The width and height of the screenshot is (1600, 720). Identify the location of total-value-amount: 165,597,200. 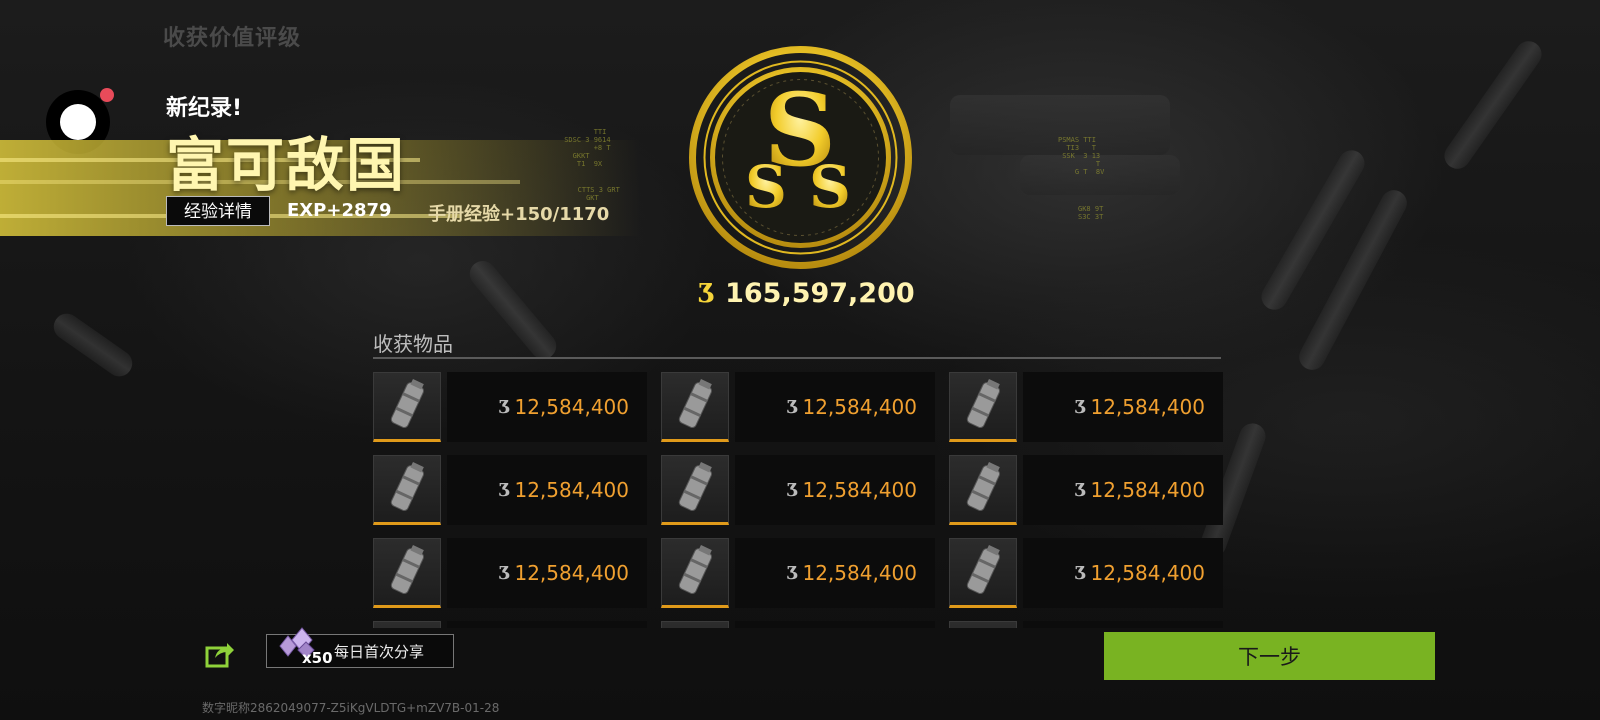
(820, 293).